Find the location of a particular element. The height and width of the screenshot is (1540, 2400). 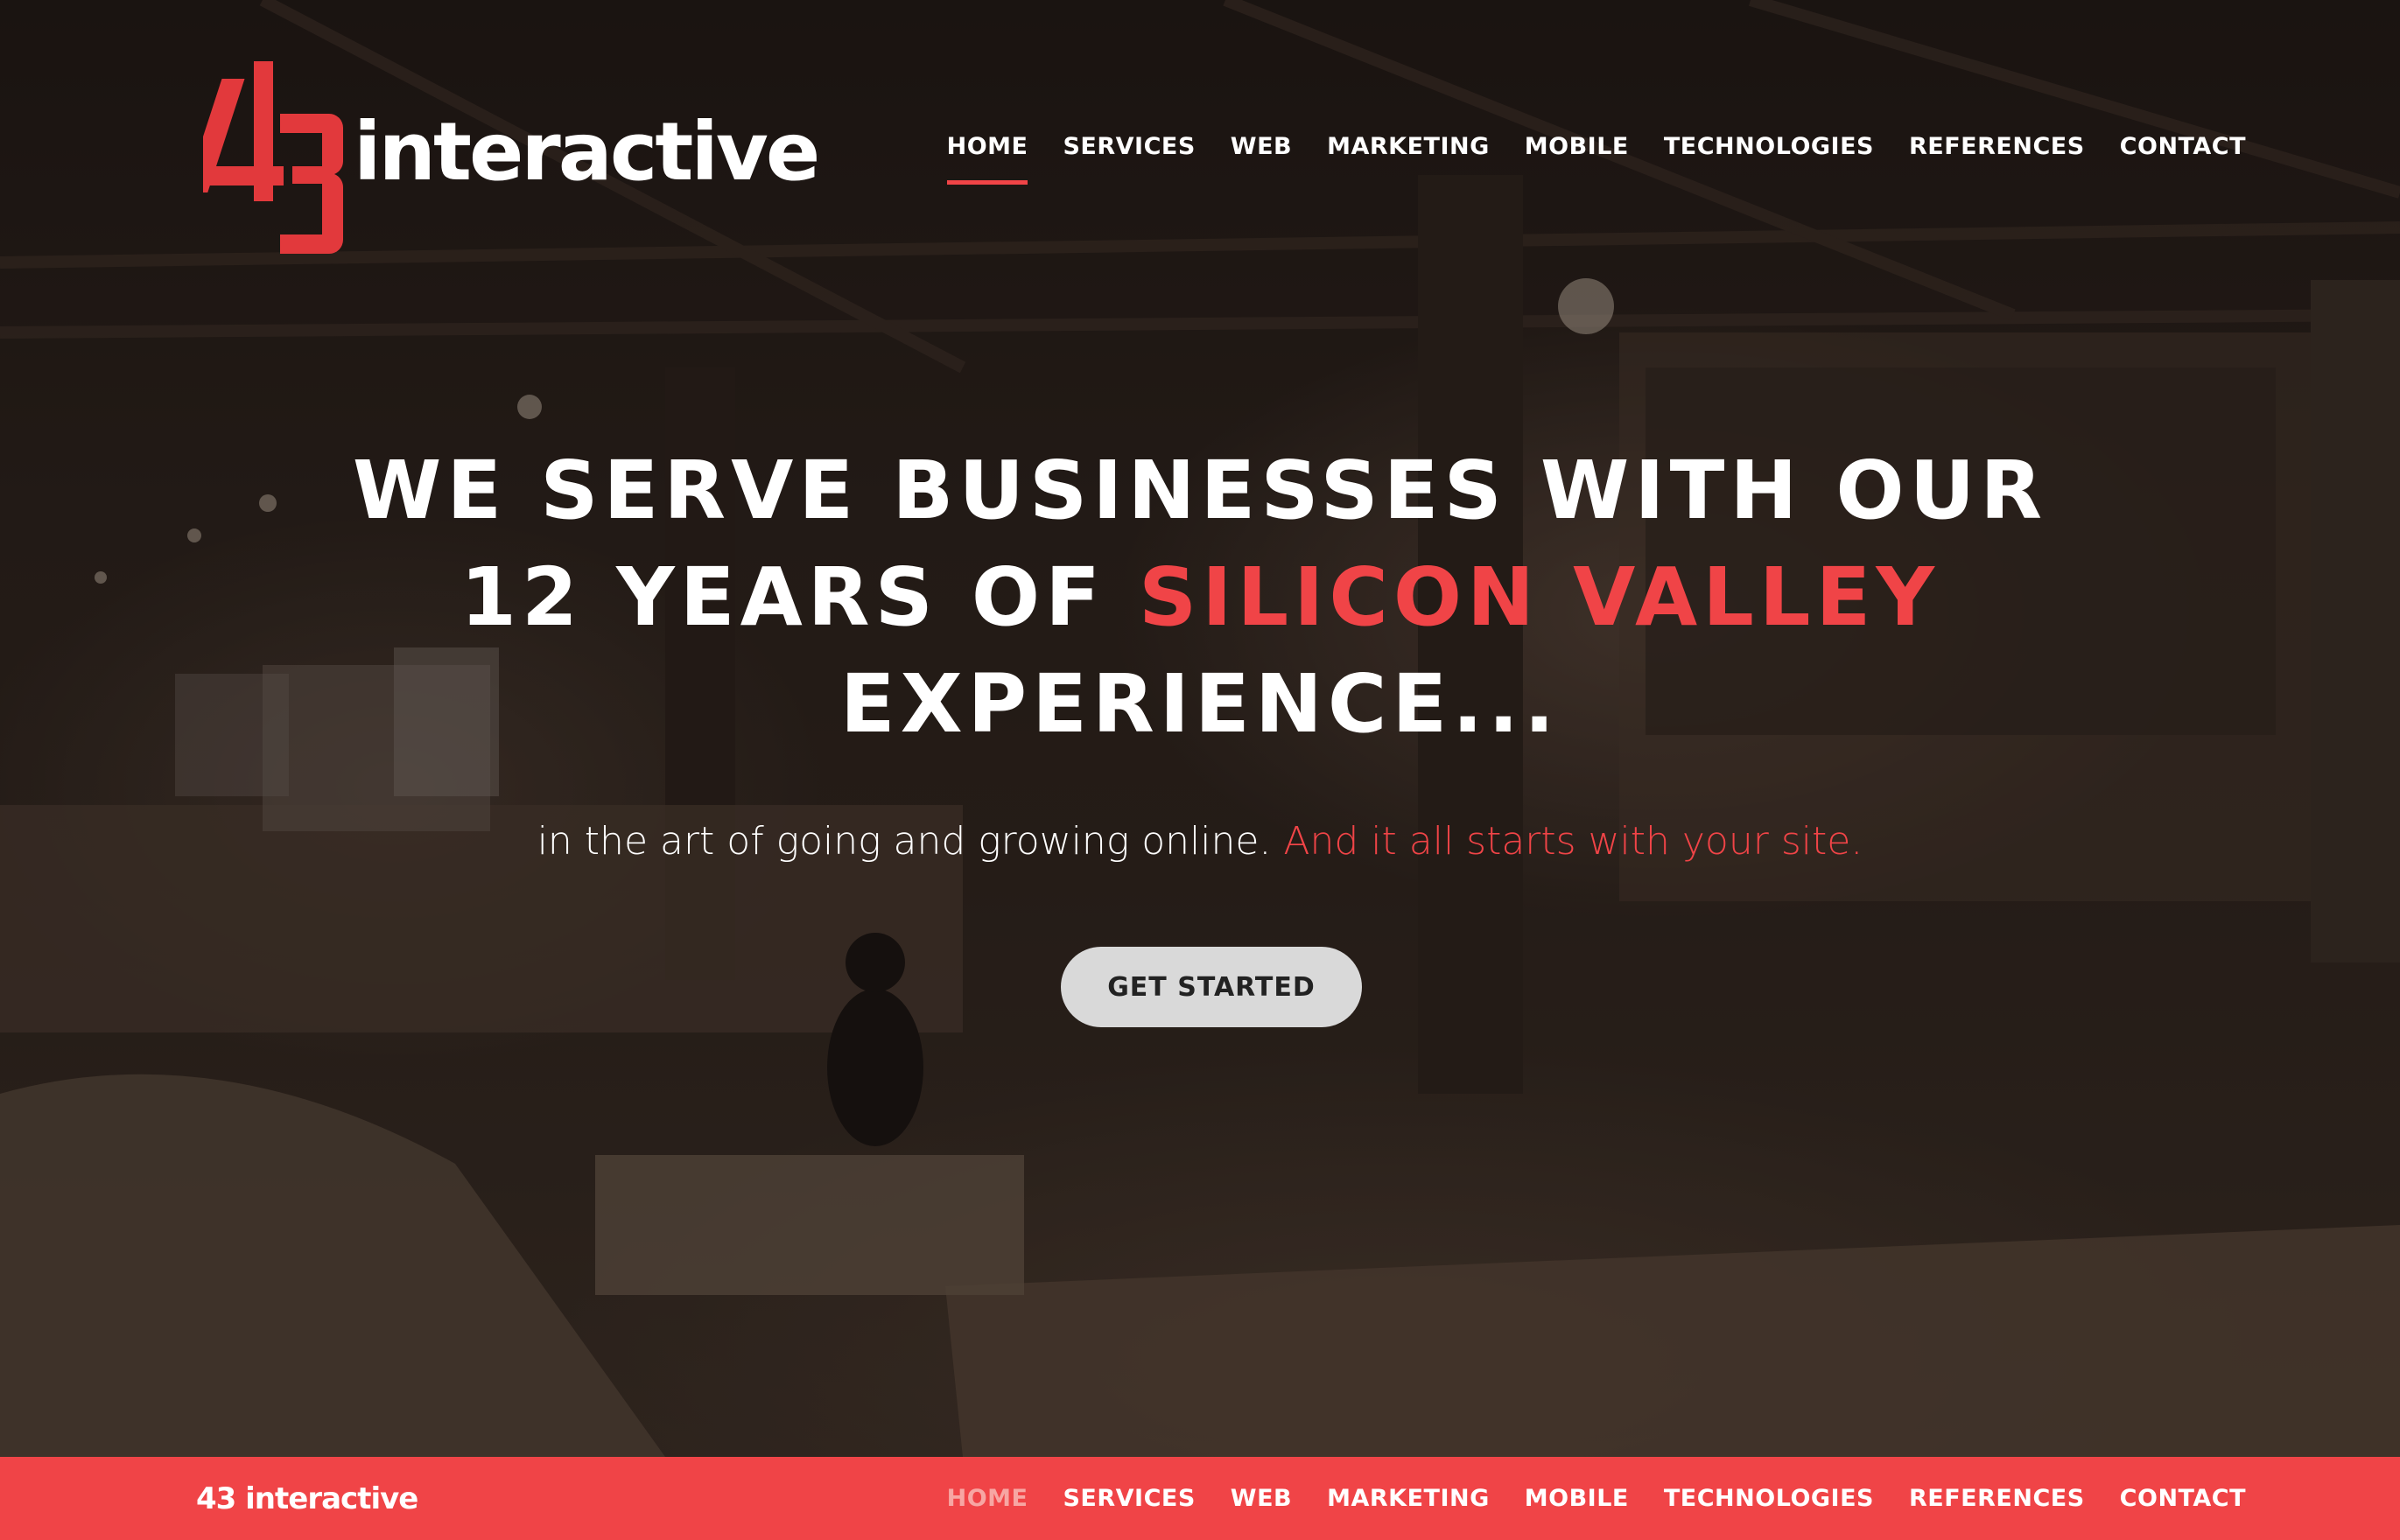

sticky-nav-mobile: MOBILE is located at coordinates (1577, 1498).